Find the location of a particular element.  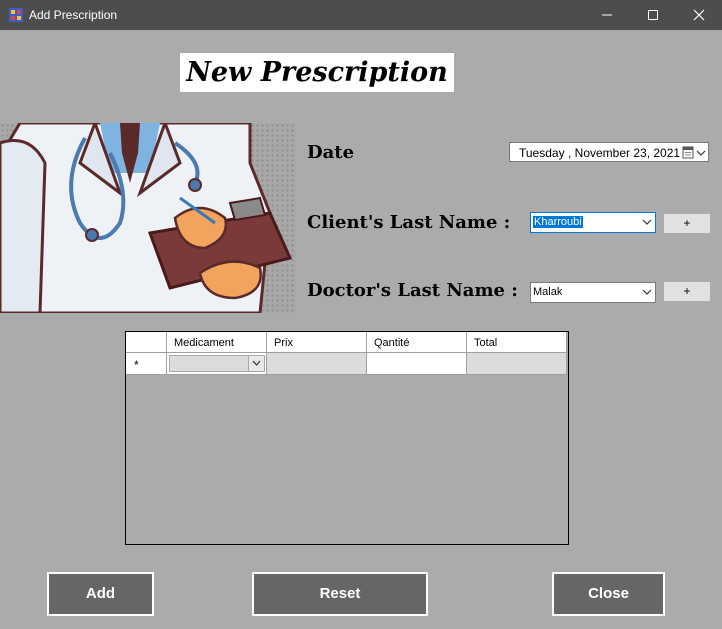

client-value: Kharroubi is located at coordinates (558, 222).